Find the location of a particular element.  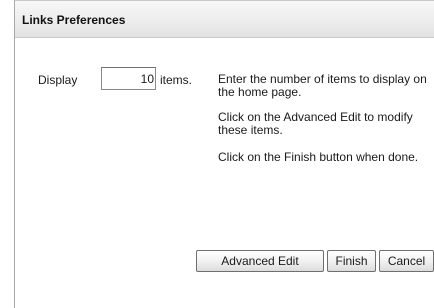

cancel-button: Cancel is located at coordinates (406, 261).